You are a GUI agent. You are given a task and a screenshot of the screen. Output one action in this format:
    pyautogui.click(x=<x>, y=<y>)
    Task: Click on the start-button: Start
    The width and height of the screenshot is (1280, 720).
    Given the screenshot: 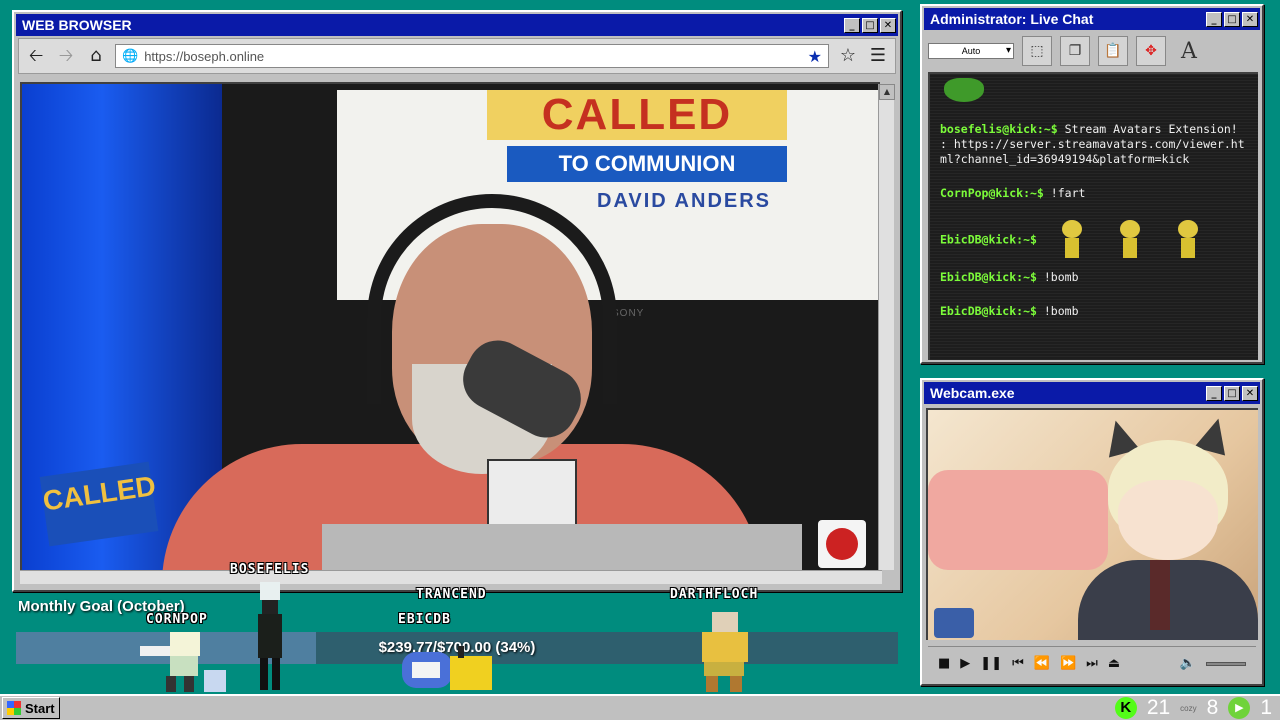 What is the action you would take?
    pyautogui.click(x=31, y=708)
    